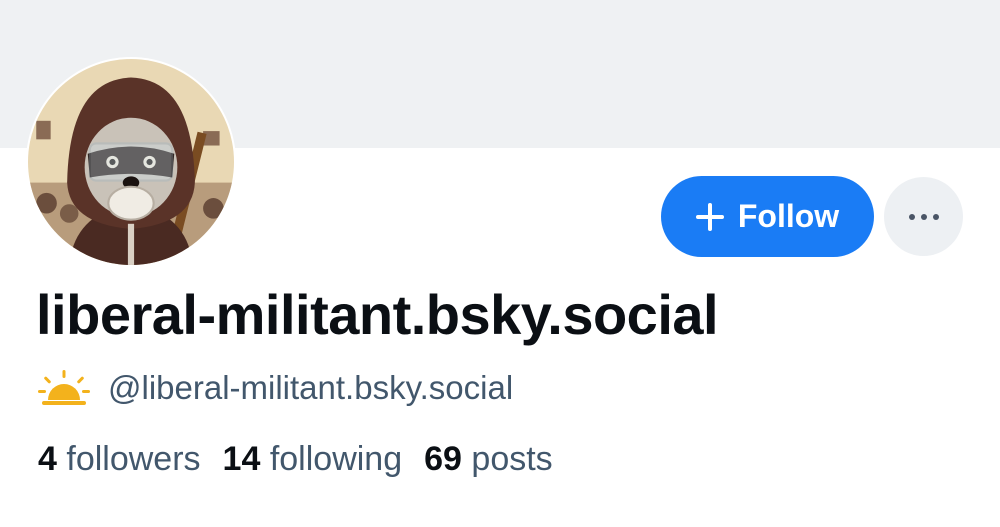  Describe the element at coordinates (377, 314) in the screenshot. I see `display-name: liberal-militant.bsky.social` at that location.